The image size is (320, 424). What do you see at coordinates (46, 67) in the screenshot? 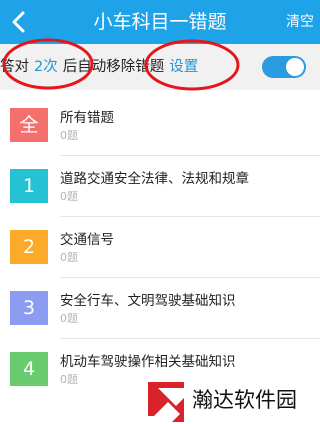
I see `correct-count-value: 2次` at bounding box center [46, 67].